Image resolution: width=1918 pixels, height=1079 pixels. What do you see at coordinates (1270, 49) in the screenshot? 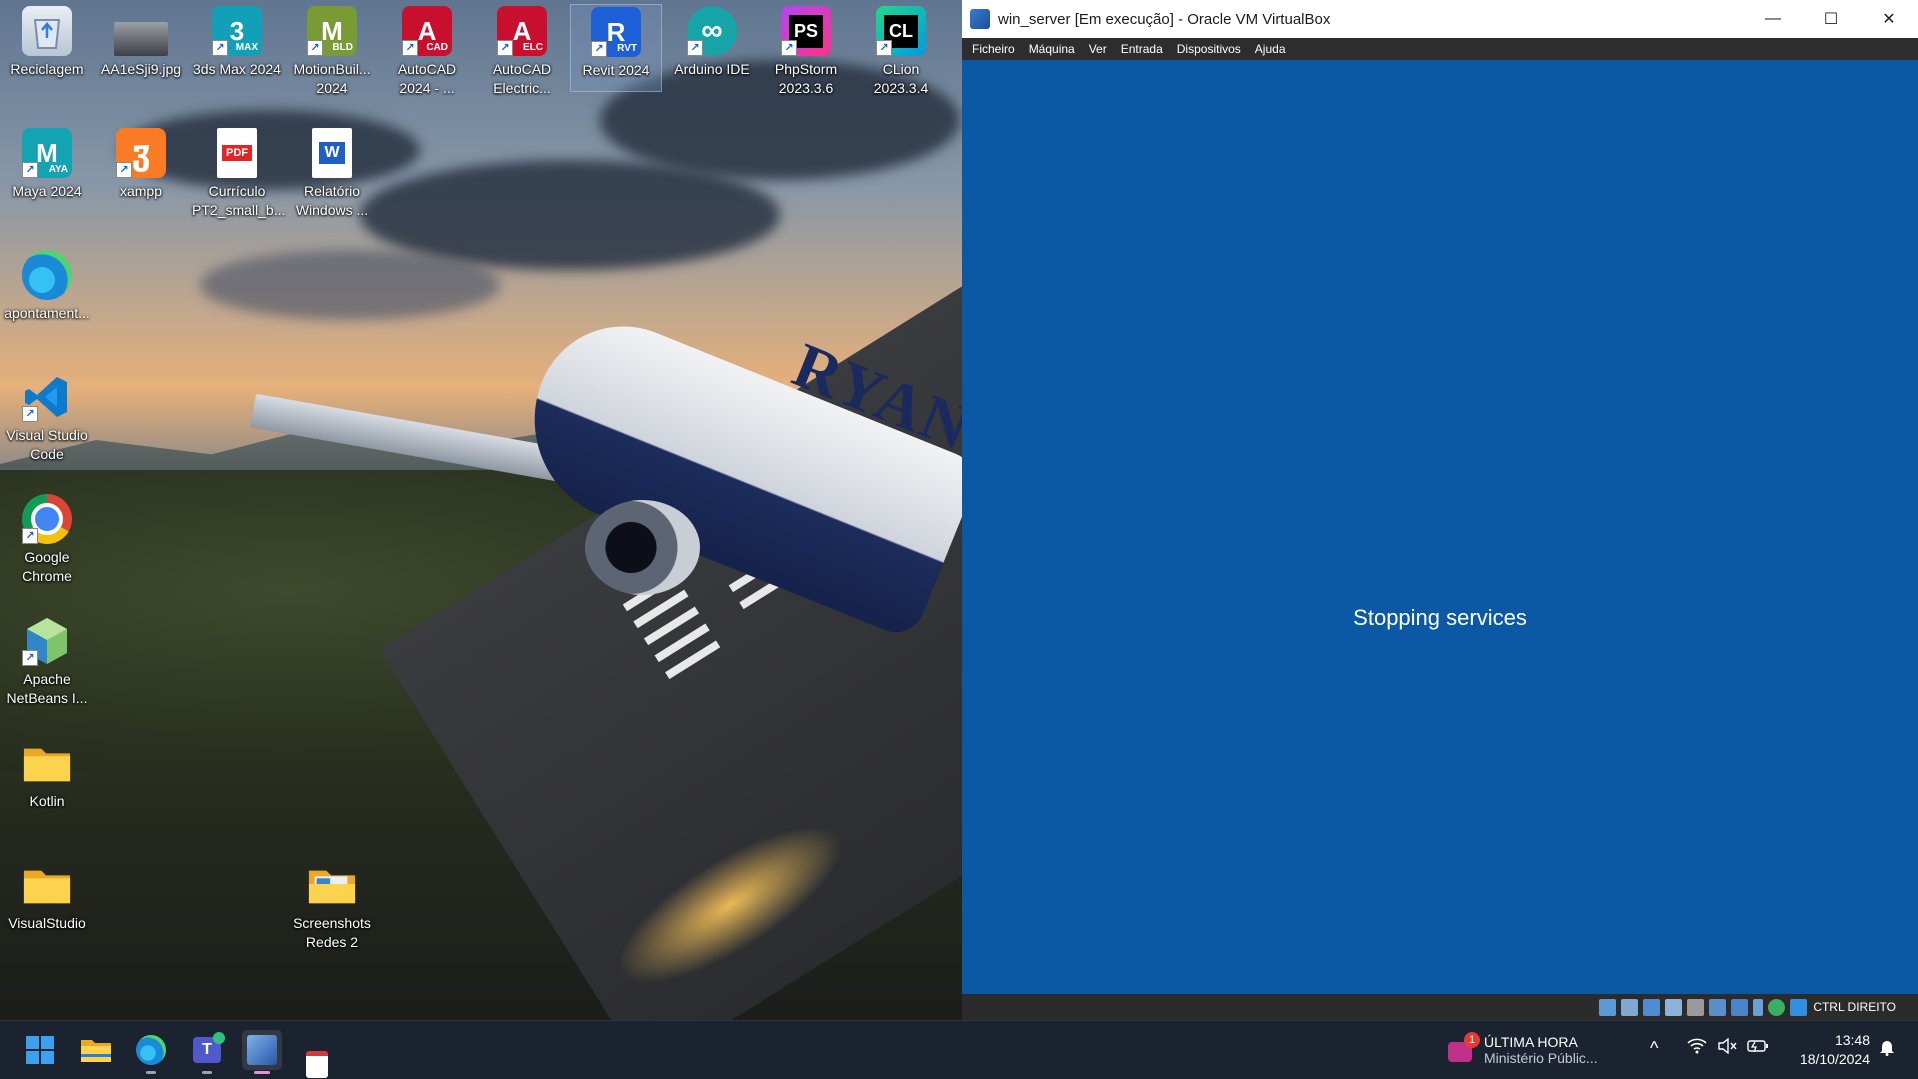
I see `menu-ajuda: Ajuda` at bounding box center [1270, 49].